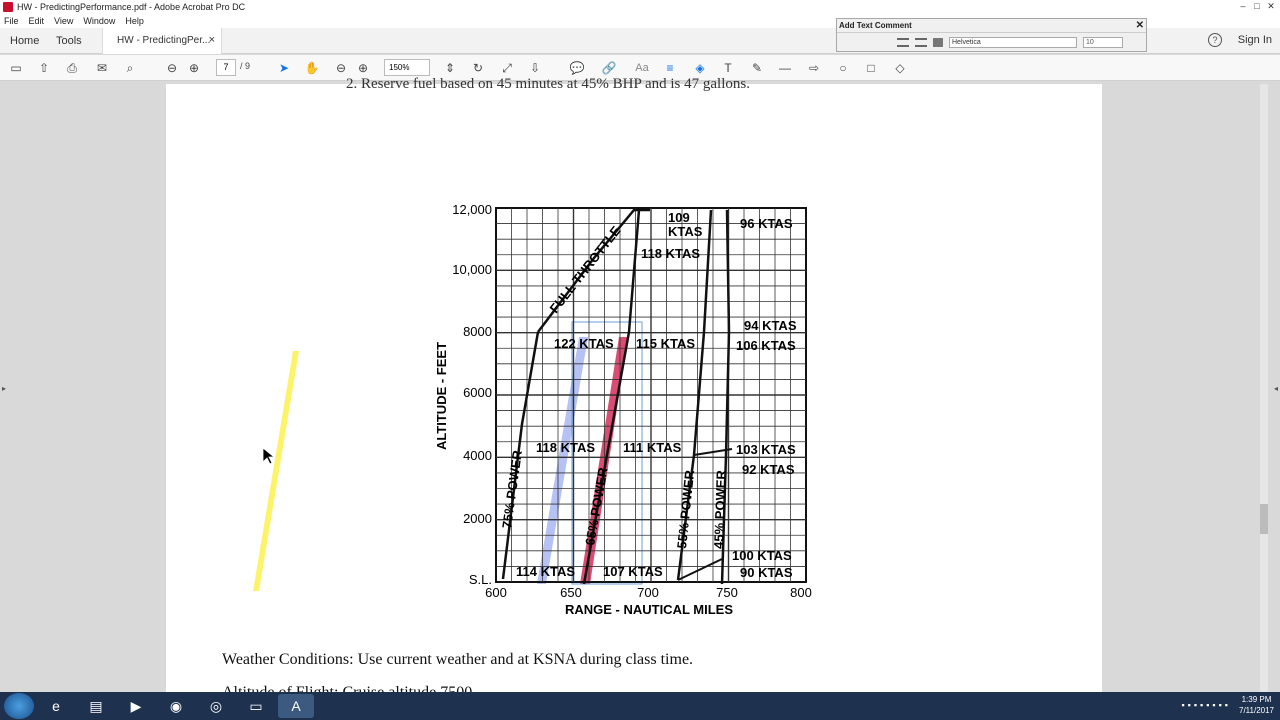 Image resolution: width=1280 pixels, height=720 pixels. I want to click on menu-help: Help, so click(134, 21).